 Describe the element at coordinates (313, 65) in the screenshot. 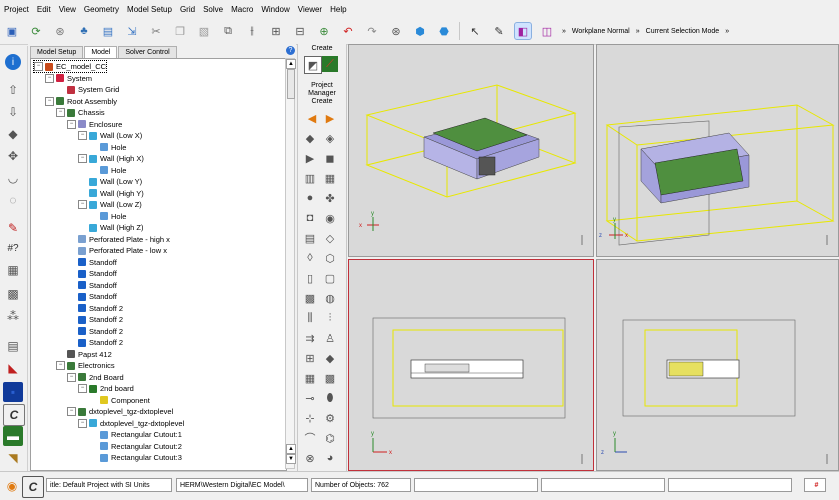

I see `project-manager-icon: ◩` at that location.